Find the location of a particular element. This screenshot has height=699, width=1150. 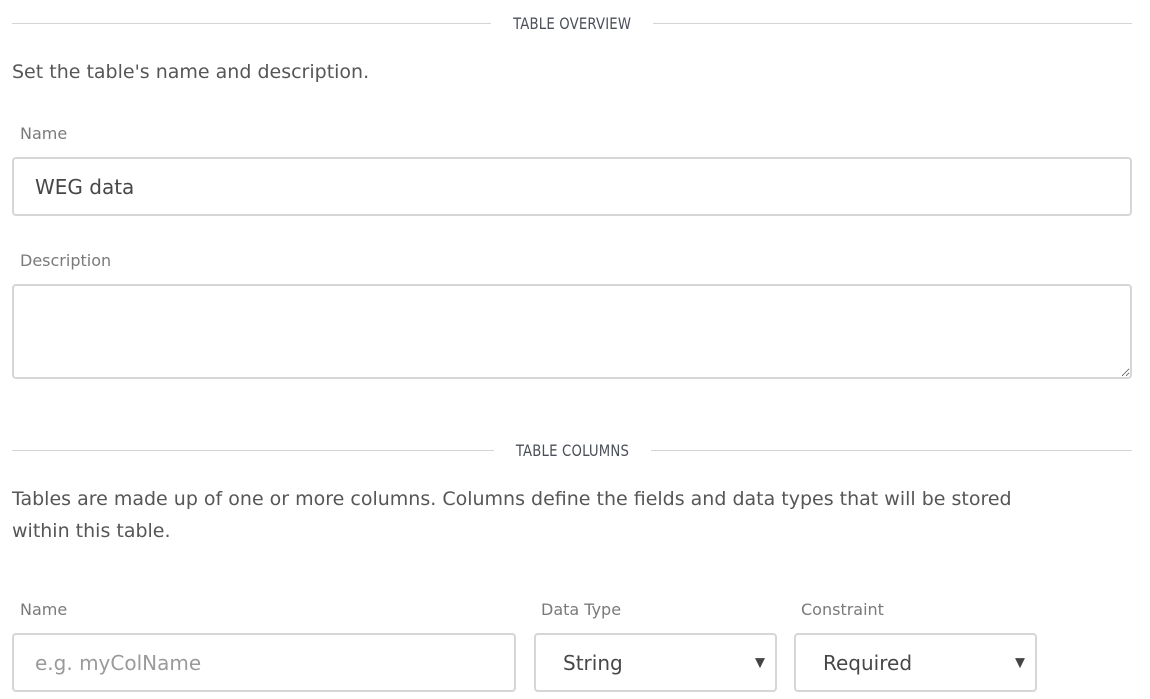

name-label: Name is located at coordinates (44, 133).